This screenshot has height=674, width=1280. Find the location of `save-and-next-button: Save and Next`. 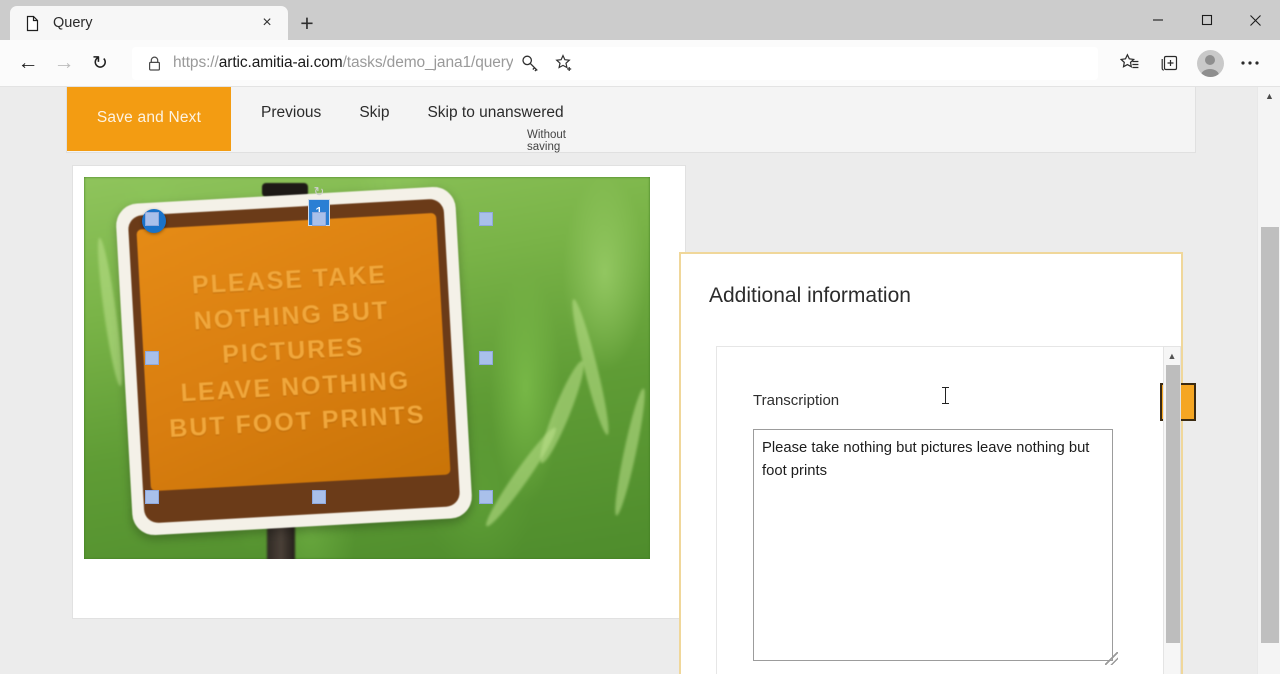

save-and-next-button: Save and Next is located at coordinates (149, 119).